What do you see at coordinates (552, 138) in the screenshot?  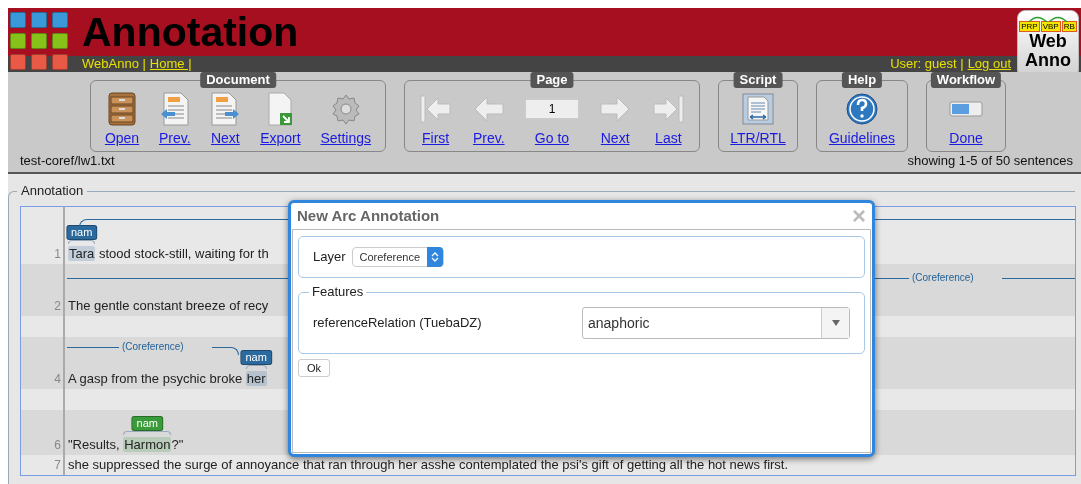 I see `toolbar-link: Go to` at bounding box center [552, 138].